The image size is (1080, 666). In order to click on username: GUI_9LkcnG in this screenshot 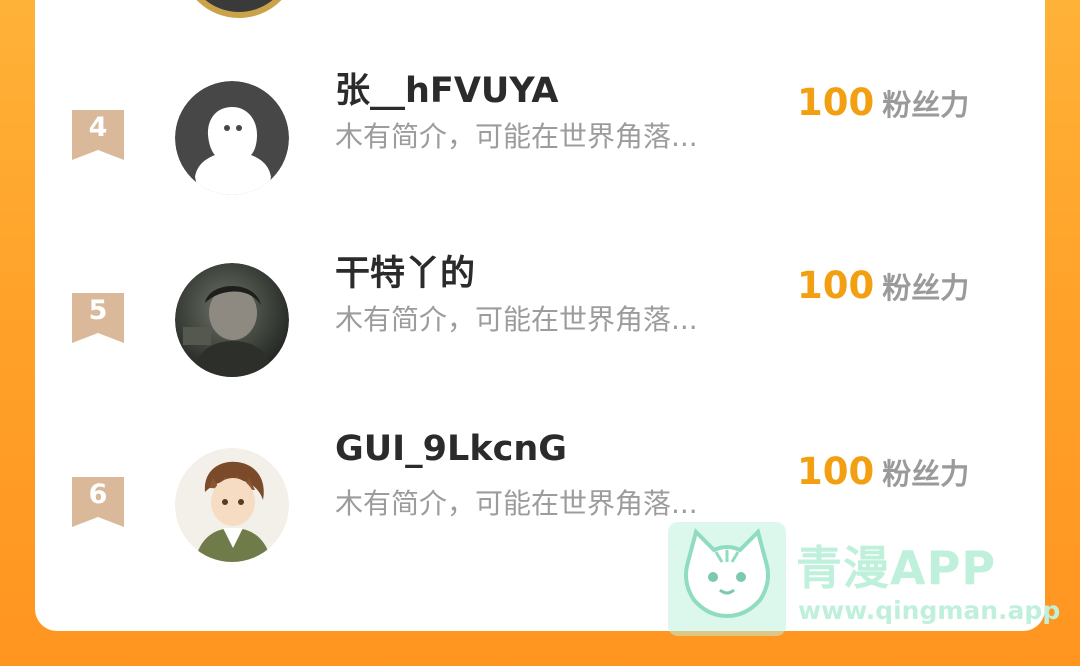, I will do `click(451, 449)`.